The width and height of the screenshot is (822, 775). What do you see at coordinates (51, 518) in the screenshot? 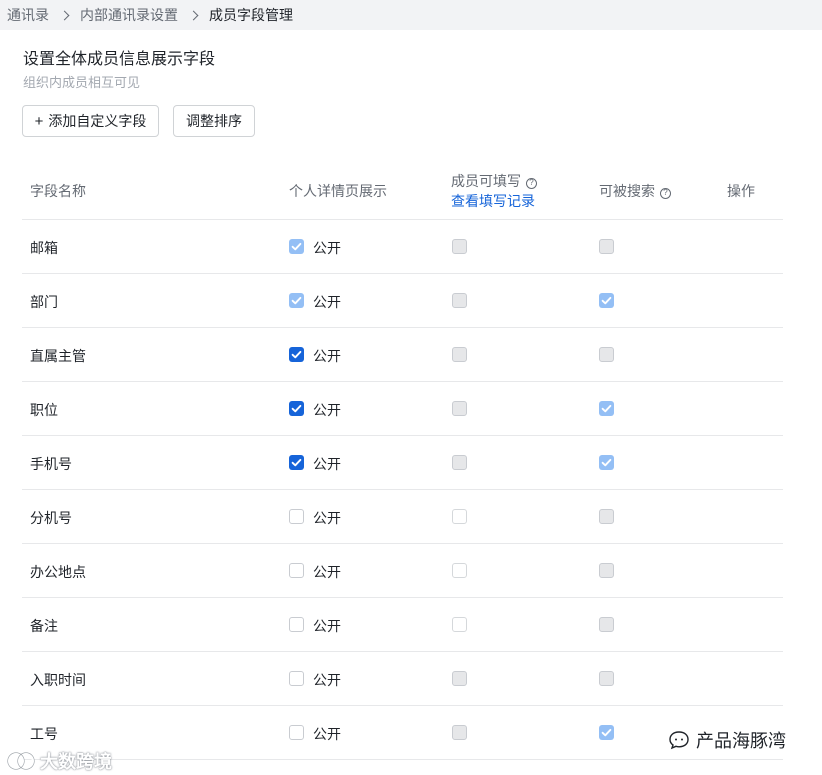
I see `field-name: 分机号` at bounding box center [51, 518].